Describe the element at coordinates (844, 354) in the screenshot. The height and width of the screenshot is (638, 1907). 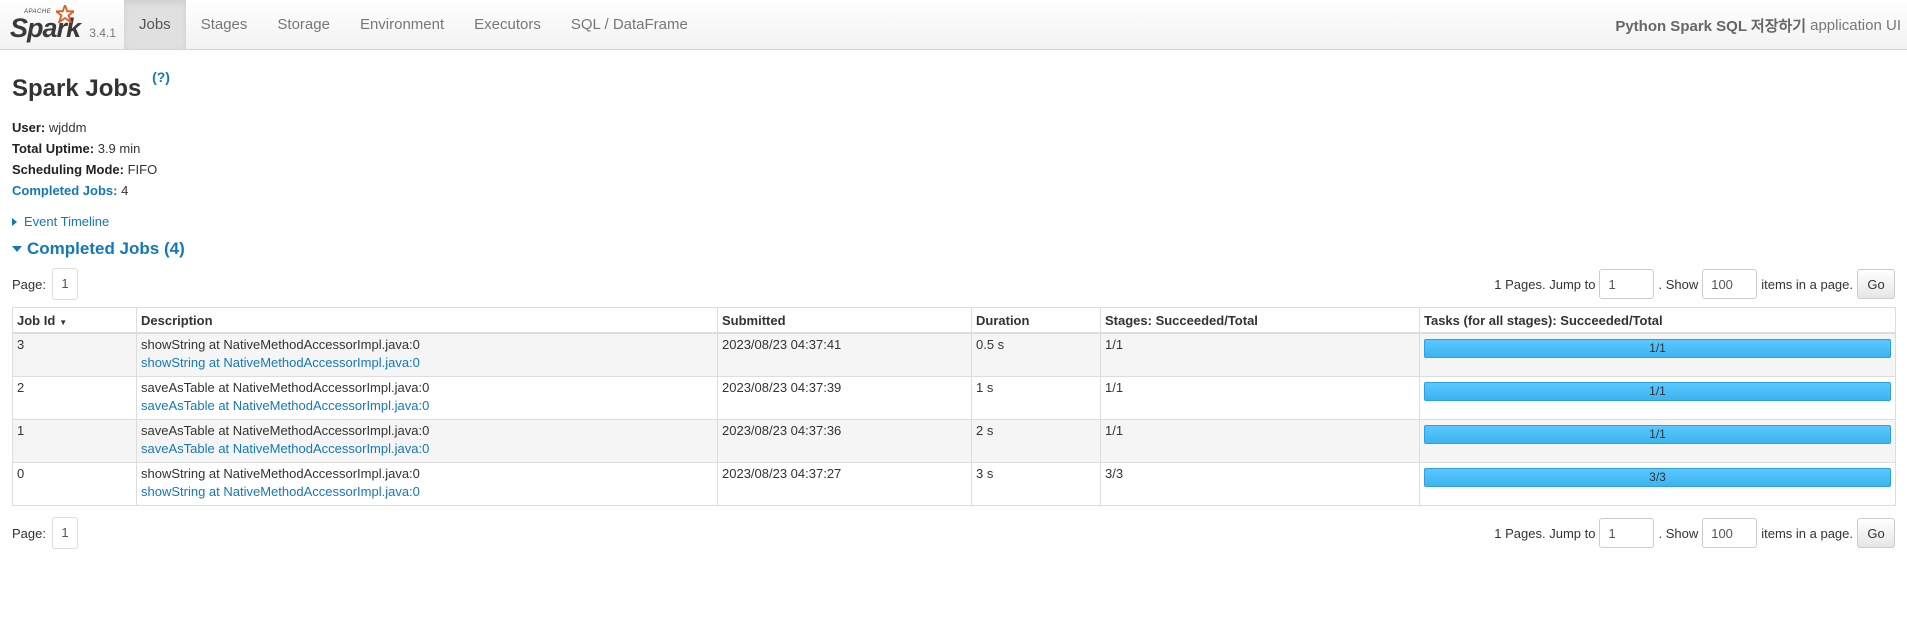
I see `cell-submitted: 2023/08/23 04:37:41` at that location.